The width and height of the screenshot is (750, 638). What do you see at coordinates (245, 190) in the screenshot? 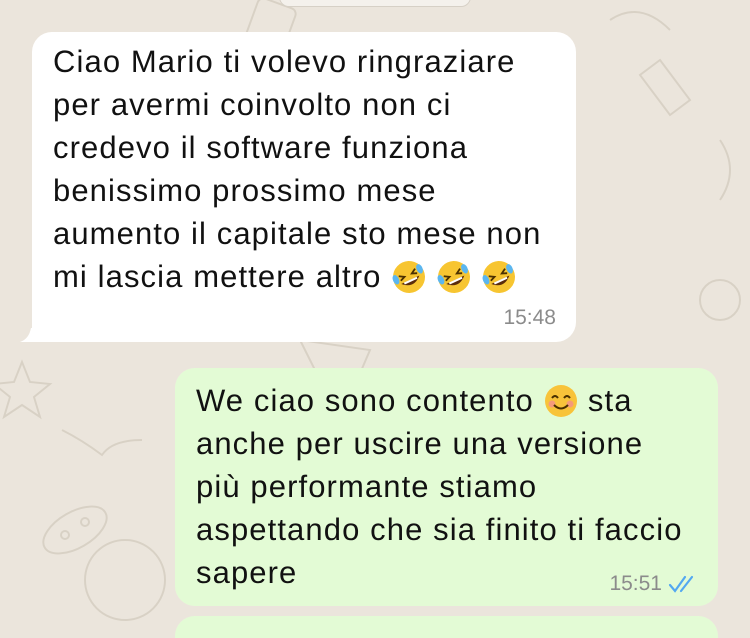
I see `message-text: benissimo prossimo mese` at bounding box center [245, 190].